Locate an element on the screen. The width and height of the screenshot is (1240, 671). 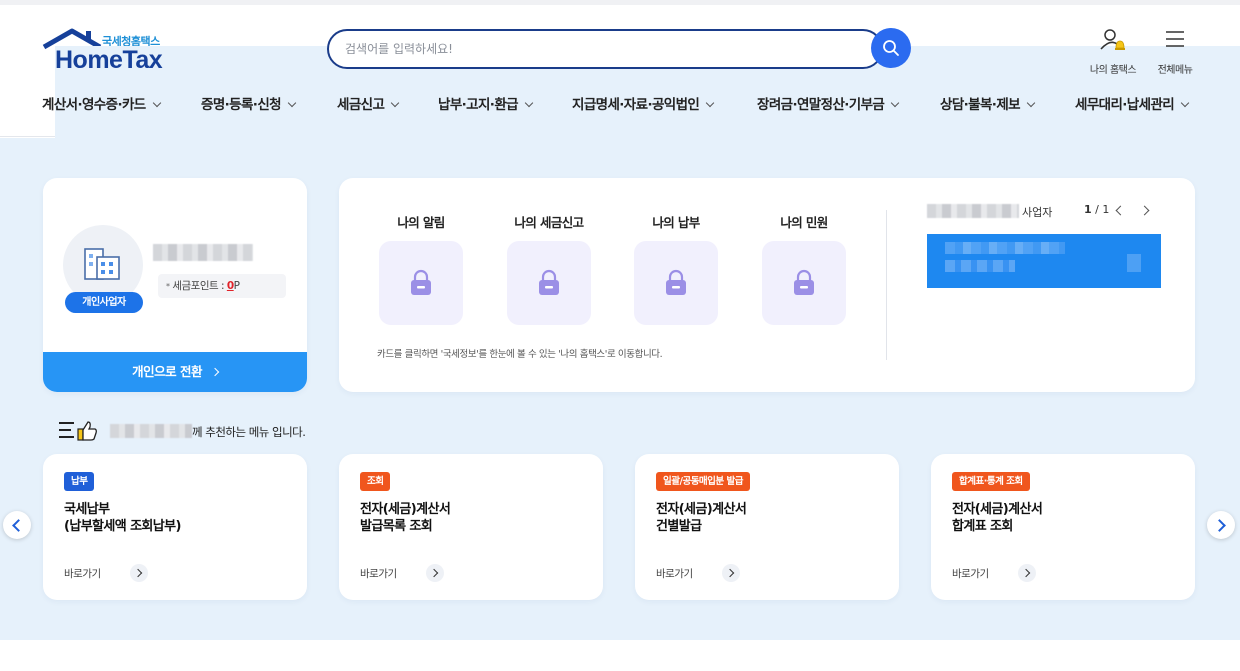
my-hometax-label: 나의 홈택스 is located at coordinates (1113, 70).